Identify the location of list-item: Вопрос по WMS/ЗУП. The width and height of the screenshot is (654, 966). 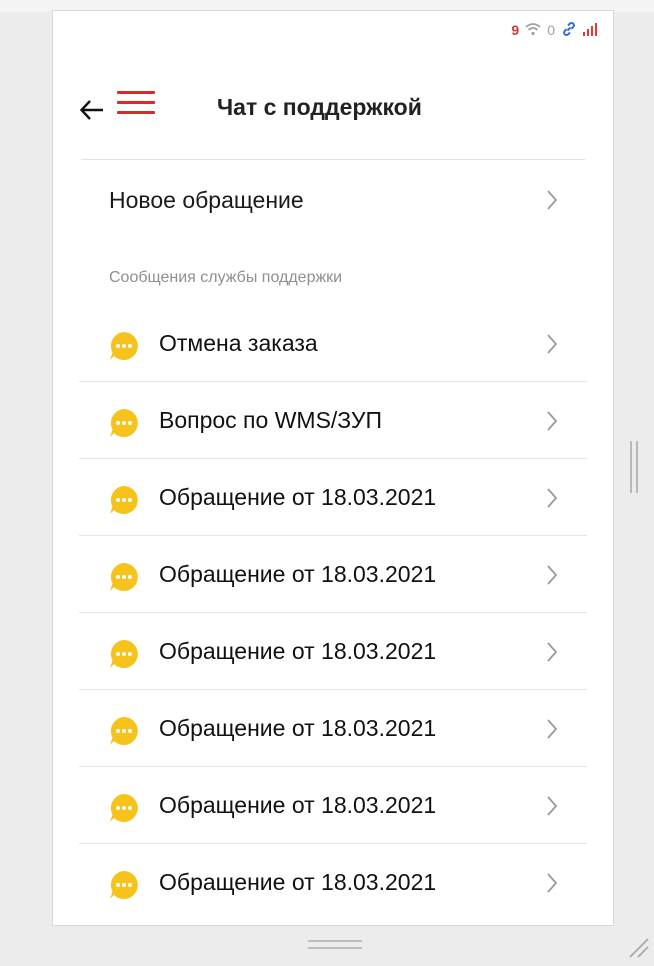
(333, 420).